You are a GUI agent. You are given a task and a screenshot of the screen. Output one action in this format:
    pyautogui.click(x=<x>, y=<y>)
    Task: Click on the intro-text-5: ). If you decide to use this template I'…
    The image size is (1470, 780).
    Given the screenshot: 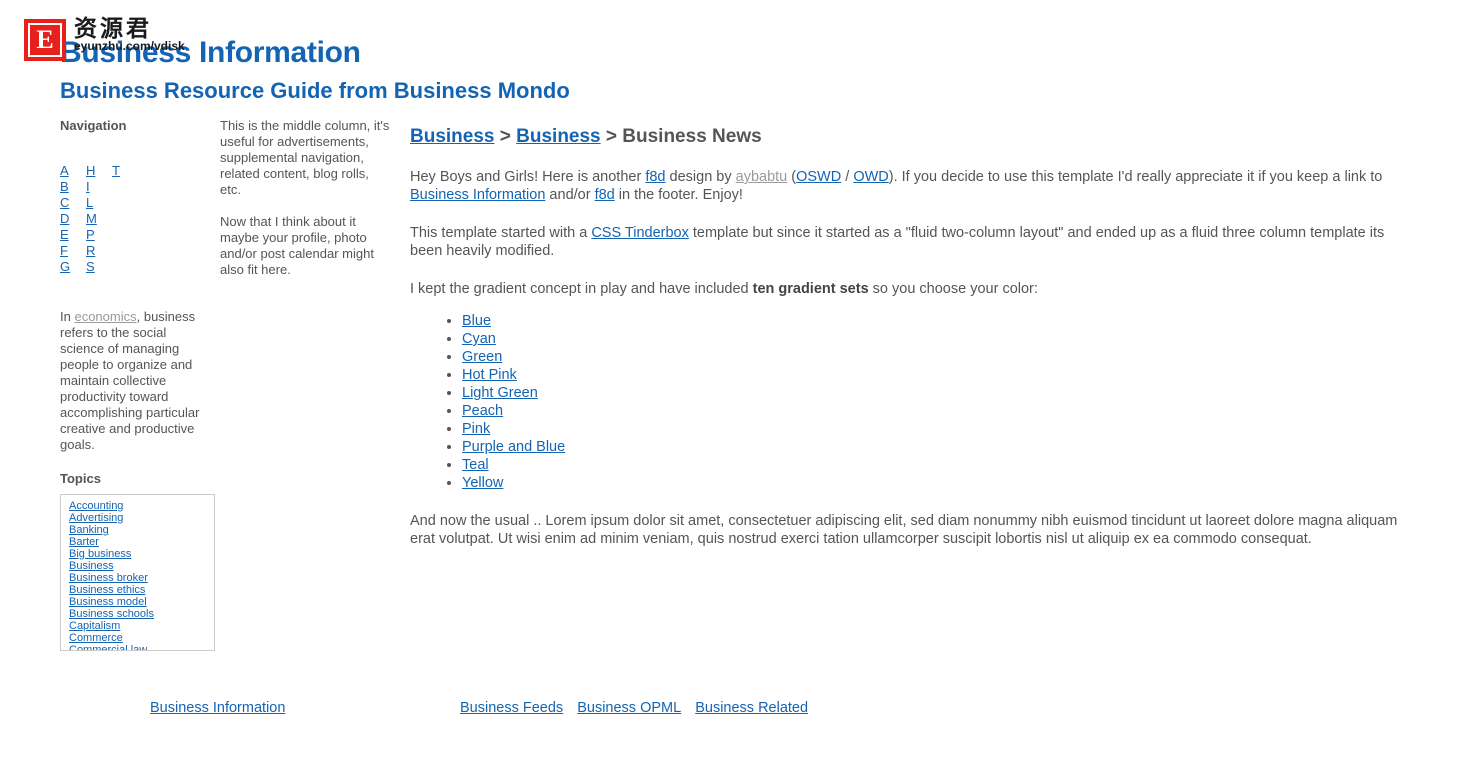 What is the action you would take?
    pyautogui.click(x=1135, y=177)
    